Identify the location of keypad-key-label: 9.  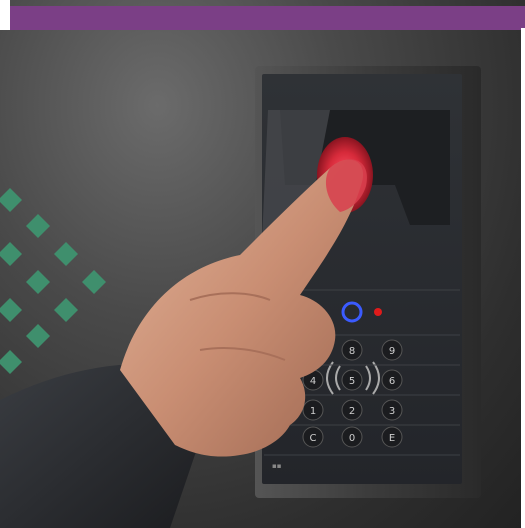
(392, 351).